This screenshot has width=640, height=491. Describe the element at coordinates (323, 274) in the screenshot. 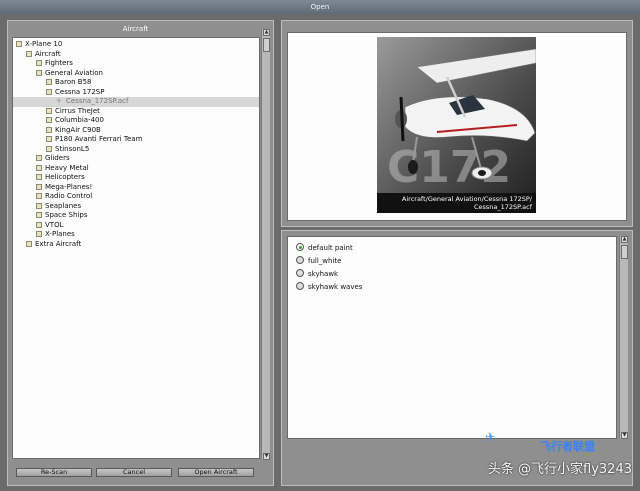

I see `livery-label: skyhawk` at that location.